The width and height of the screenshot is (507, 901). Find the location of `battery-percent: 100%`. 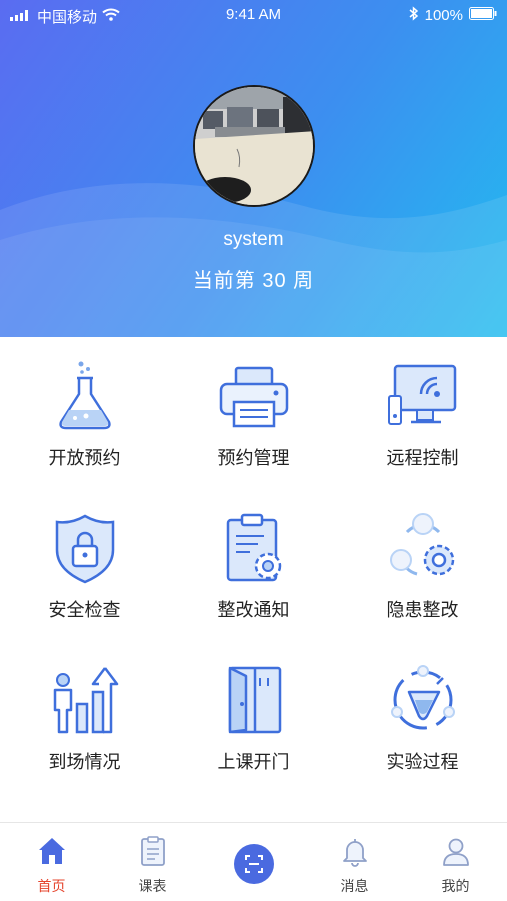

battery-percent: 100% is located at coordinates (443, 15).